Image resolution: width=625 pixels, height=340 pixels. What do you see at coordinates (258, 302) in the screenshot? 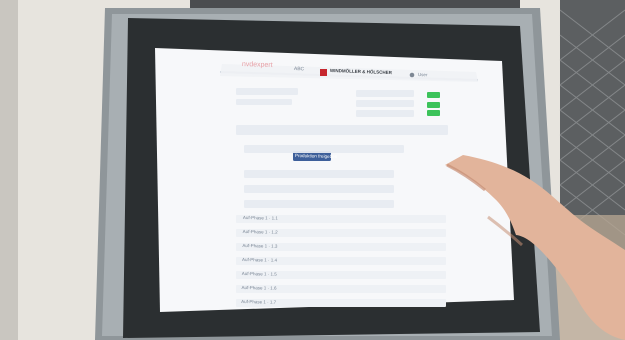
I see `list-item: Auf-Phase 1 · 1.7` at bounding box center [258, 302].